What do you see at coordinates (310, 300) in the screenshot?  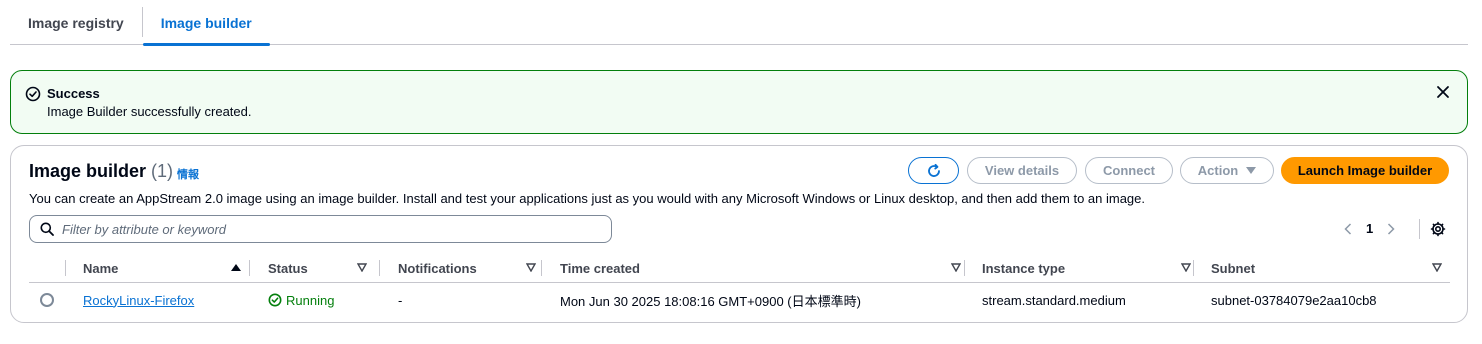 I see `status-text: Running` at bounding box center [310, 300].